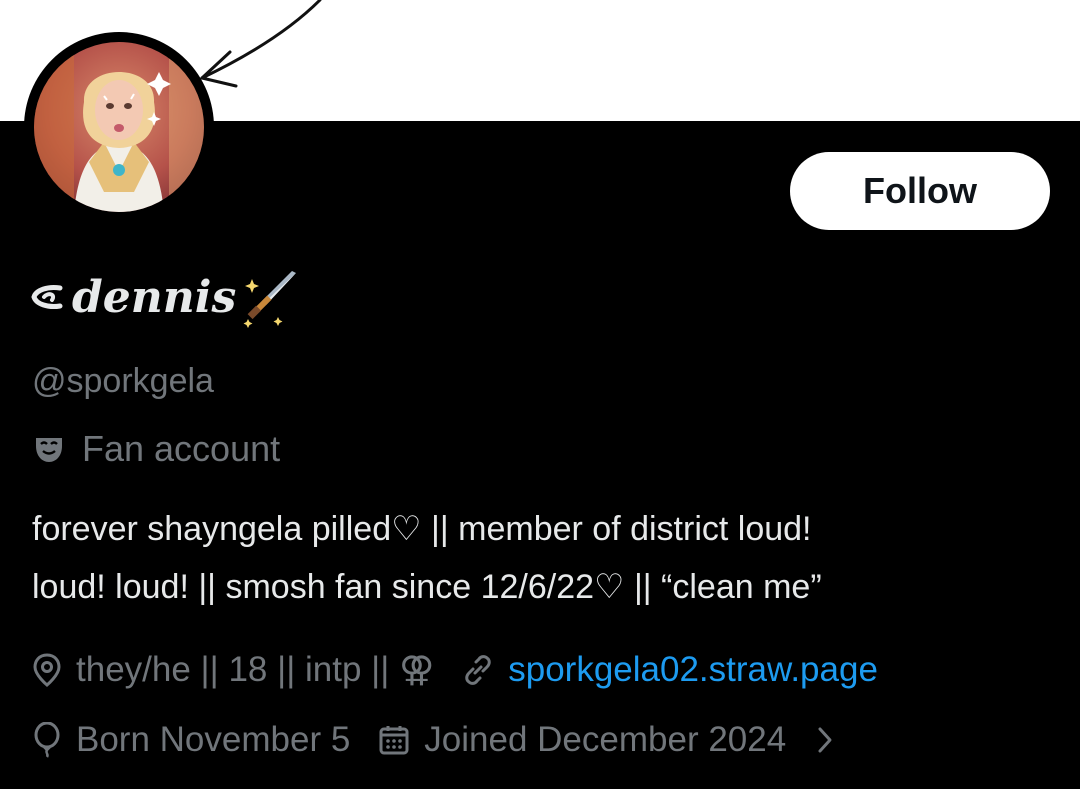  I want to click on theater-masks-icon, so click(49, 450).